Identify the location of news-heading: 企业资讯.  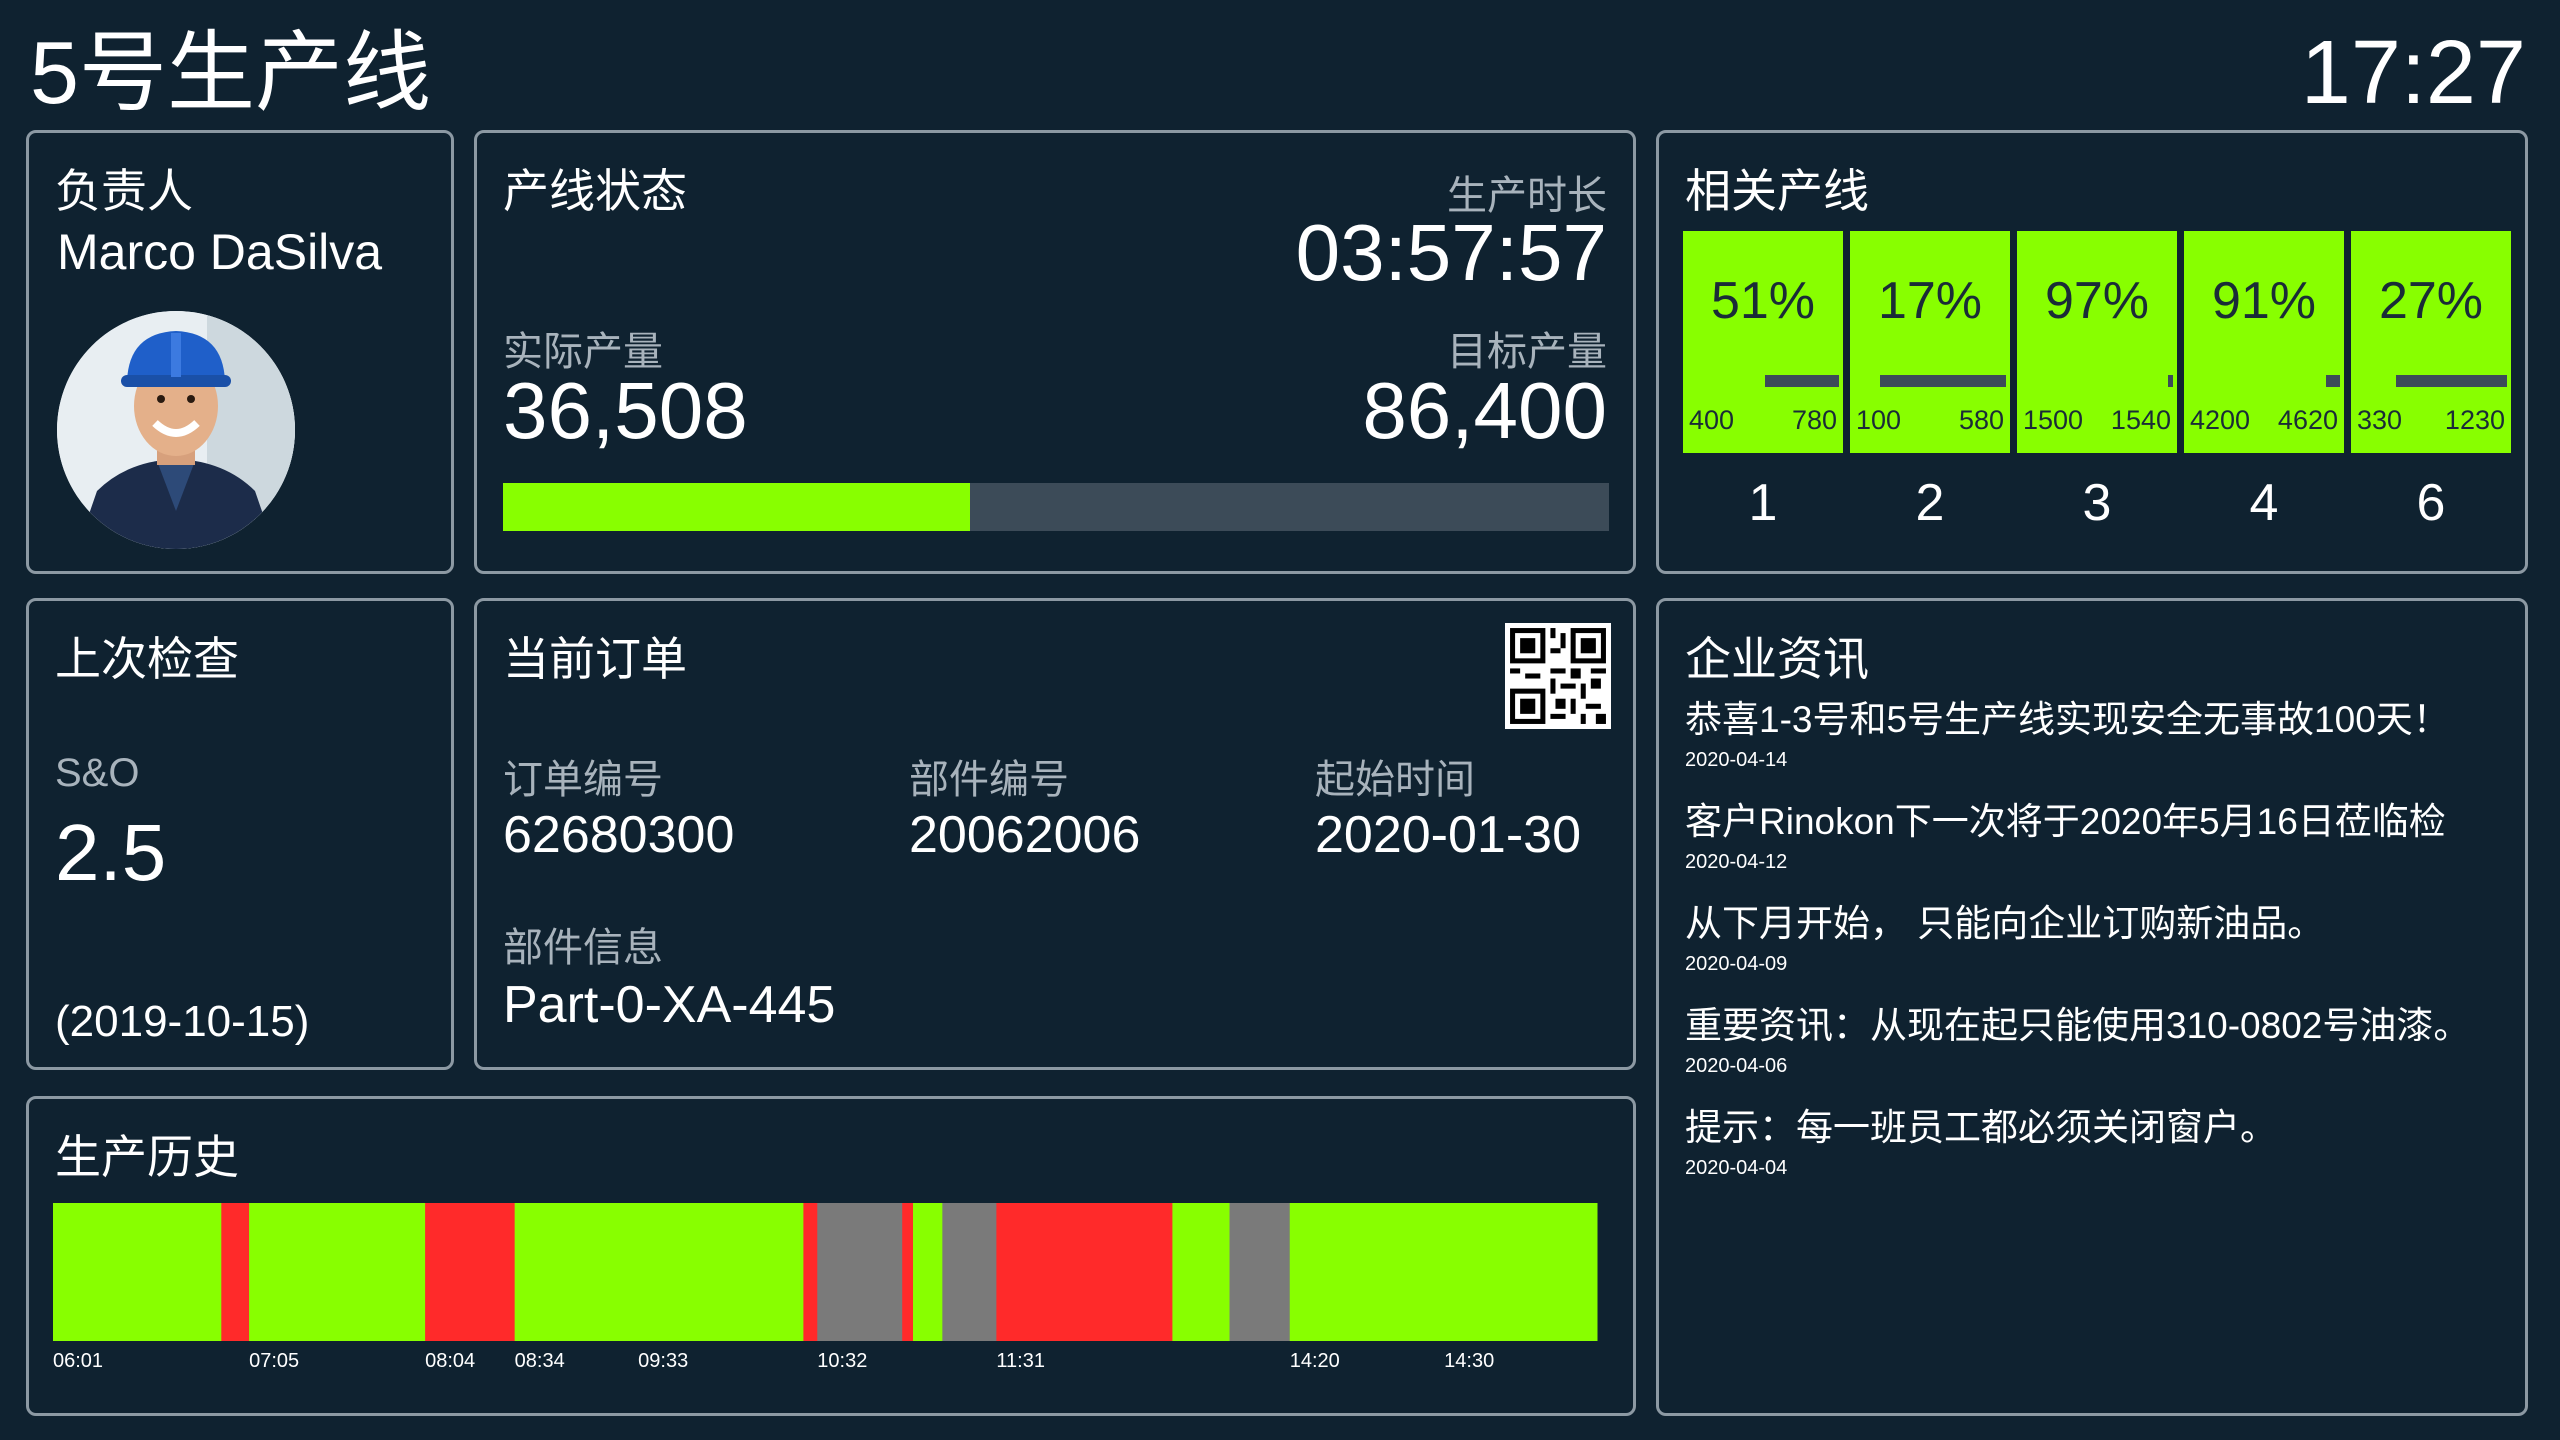
(1777, 659).